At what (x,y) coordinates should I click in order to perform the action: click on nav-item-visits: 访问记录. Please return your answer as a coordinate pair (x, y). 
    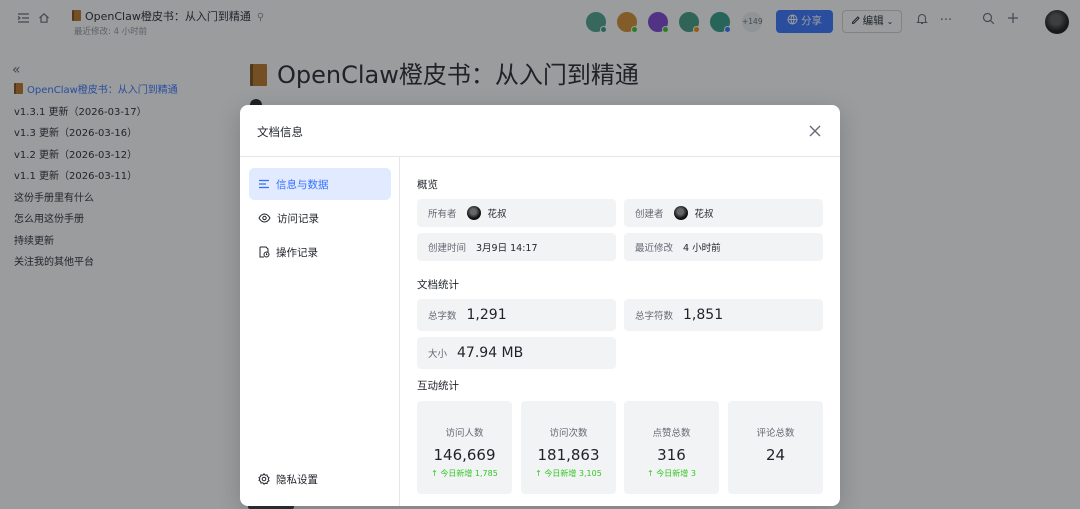
    Looking at the image, I should click on (320, 218).